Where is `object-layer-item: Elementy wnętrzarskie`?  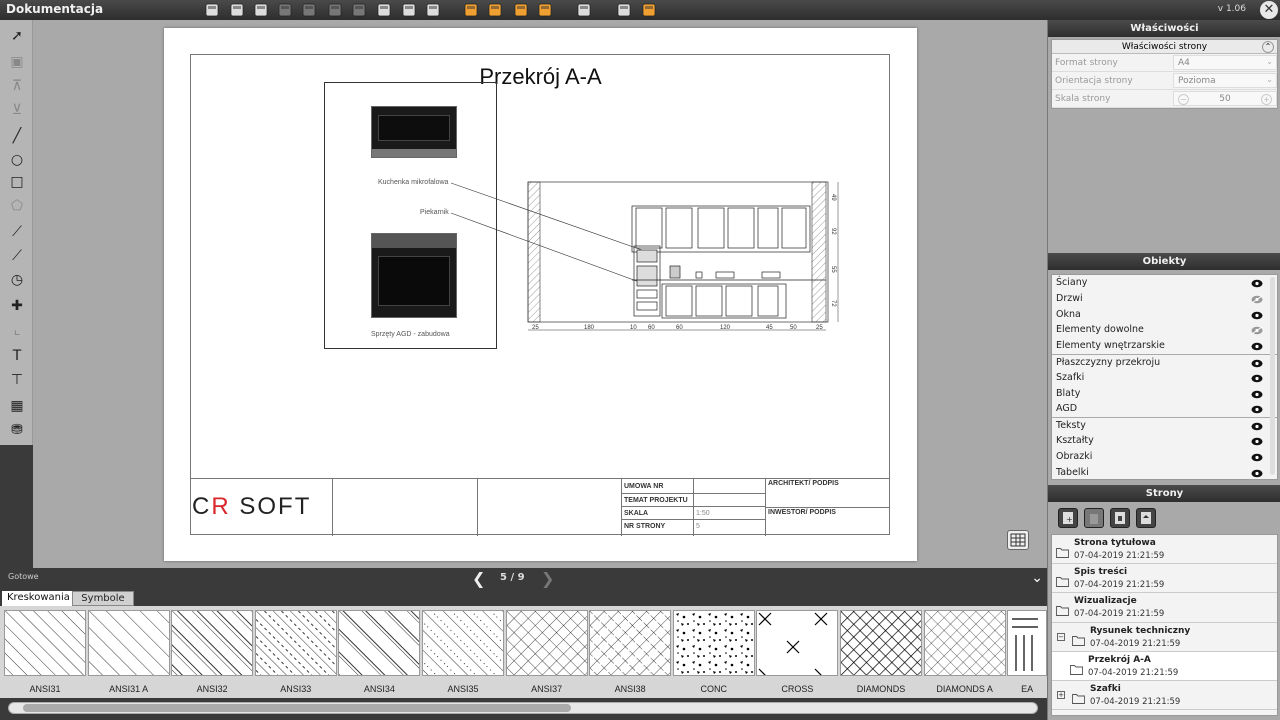 object-layer-item: Elementy wnętrzarskie is located at coordinates (1164, 346).